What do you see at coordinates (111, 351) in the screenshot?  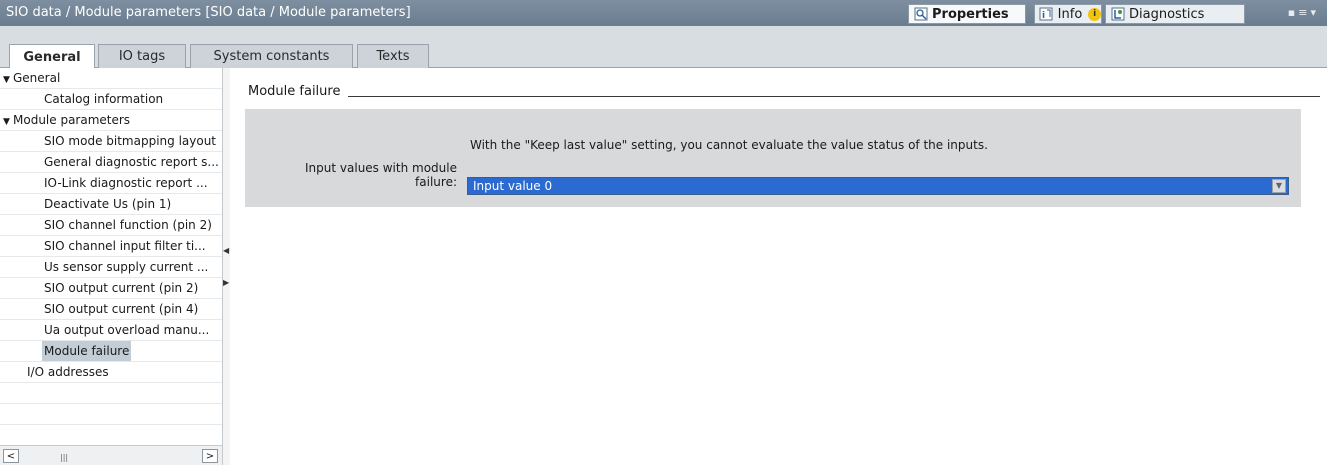 I see `tree-item-module-failure: Module failure` at bounding box center [111, 351].